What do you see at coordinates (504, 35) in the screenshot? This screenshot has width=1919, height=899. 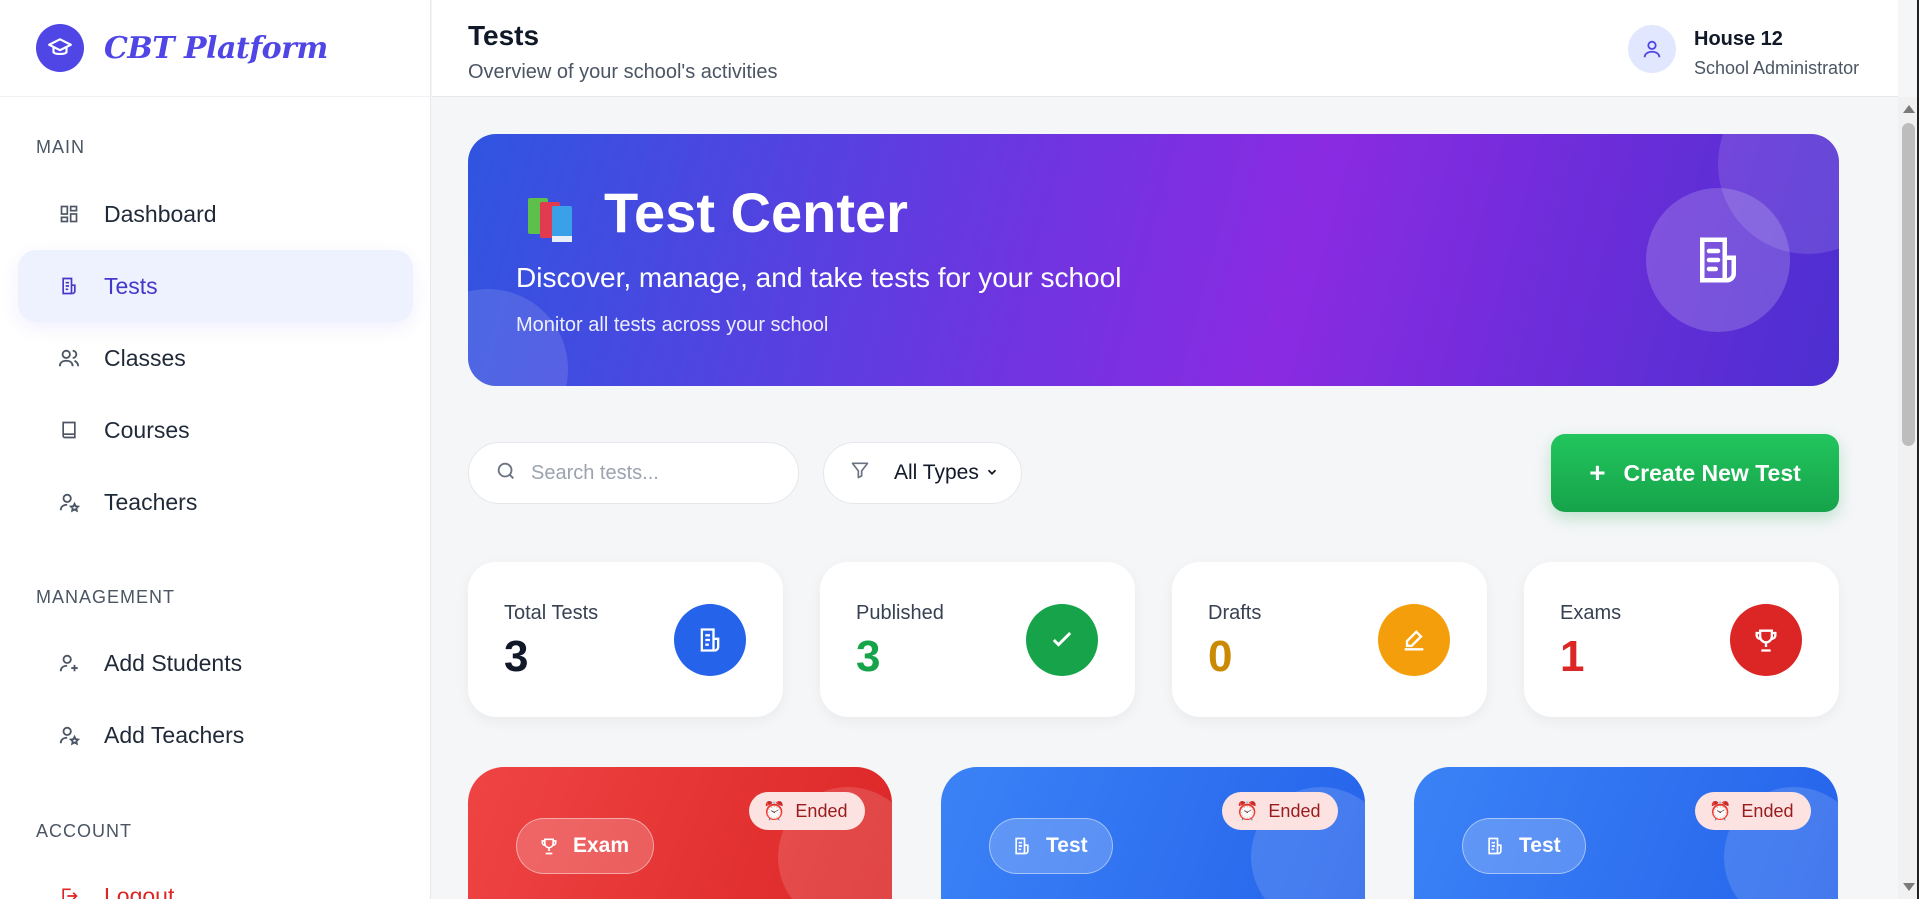 I see `page-title: Tests` at bounding box center [504, 35].